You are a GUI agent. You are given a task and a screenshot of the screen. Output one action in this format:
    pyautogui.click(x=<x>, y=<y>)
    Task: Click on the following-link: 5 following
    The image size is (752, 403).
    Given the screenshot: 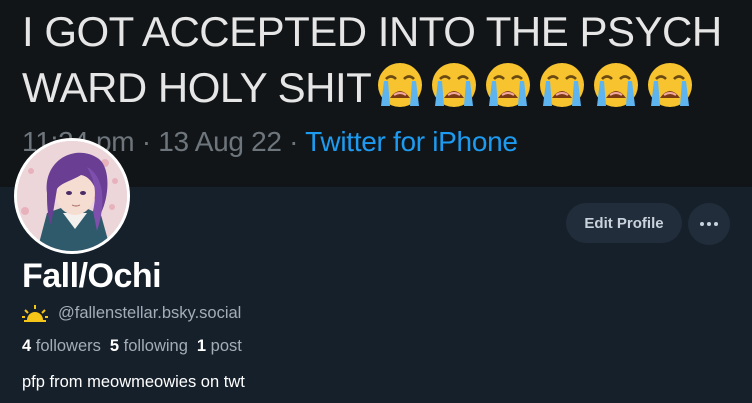 What is the action you would take?
    pyautogui.click(x=149, y=346)
    